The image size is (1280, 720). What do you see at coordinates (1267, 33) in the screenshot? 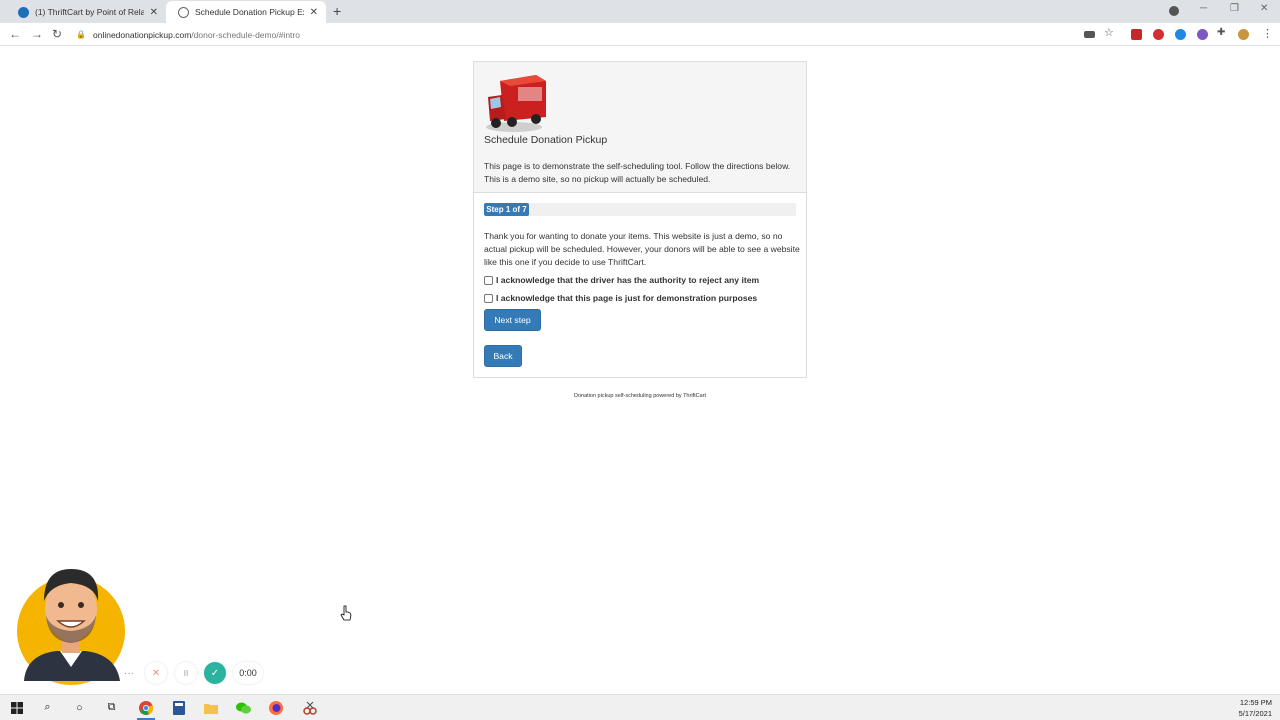
I see `menu-kebab-icon: ⋮` at bounding box center [1267, 33].